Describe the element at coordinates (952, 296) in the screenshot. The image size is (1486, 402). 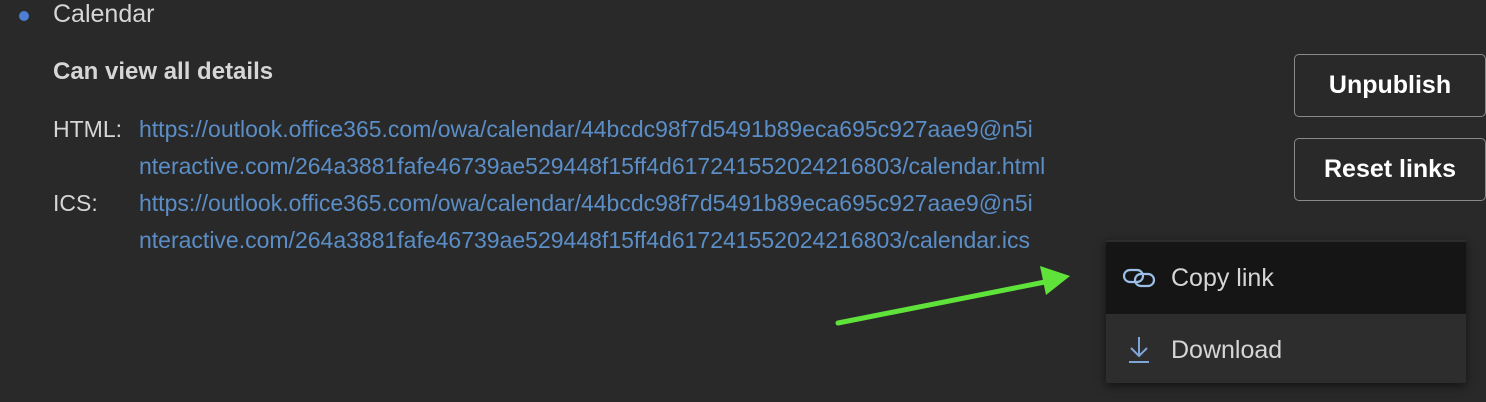
I see `annotation-arrow-icon` at that location.